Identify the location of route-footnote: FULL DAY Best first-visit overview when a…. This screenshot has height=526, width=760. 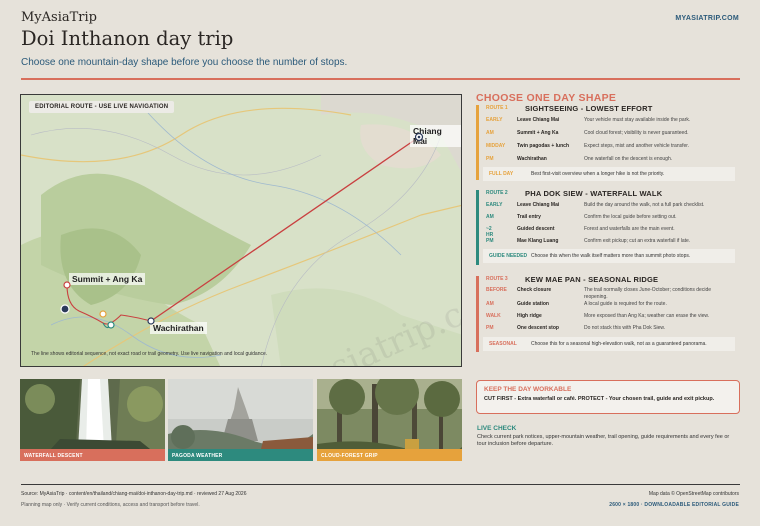
(609, 174).